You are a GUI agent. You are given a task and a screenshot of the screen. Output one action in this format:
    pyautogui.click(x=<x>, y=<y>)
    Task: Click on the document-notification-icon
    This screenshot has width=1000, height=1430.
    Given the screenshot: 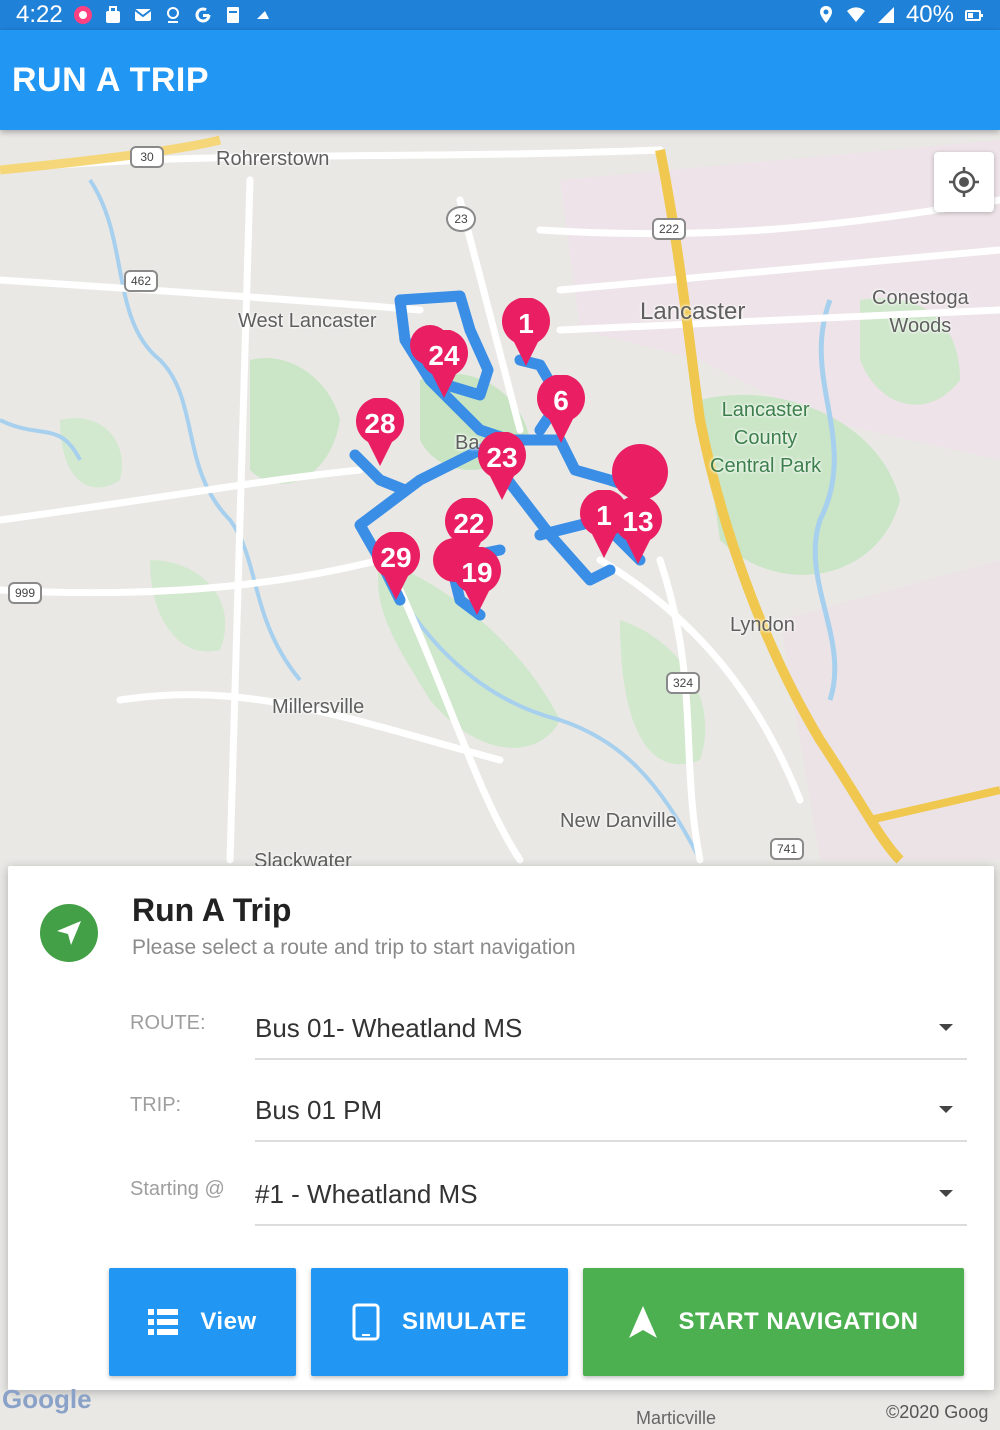 What is the action you would take?
    pyautogui.click(x=232, y=15)
    